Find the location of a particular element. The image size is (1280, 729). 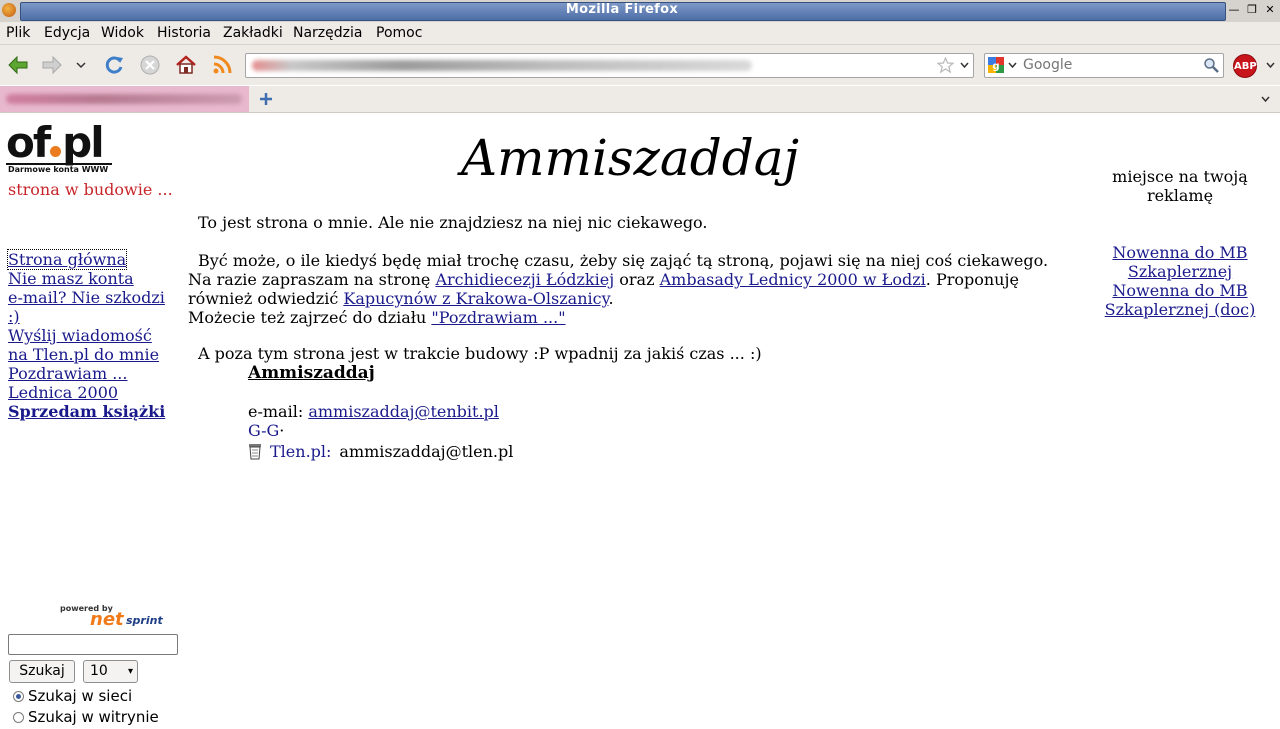

reload-icon is located at coordinates (114, 65).